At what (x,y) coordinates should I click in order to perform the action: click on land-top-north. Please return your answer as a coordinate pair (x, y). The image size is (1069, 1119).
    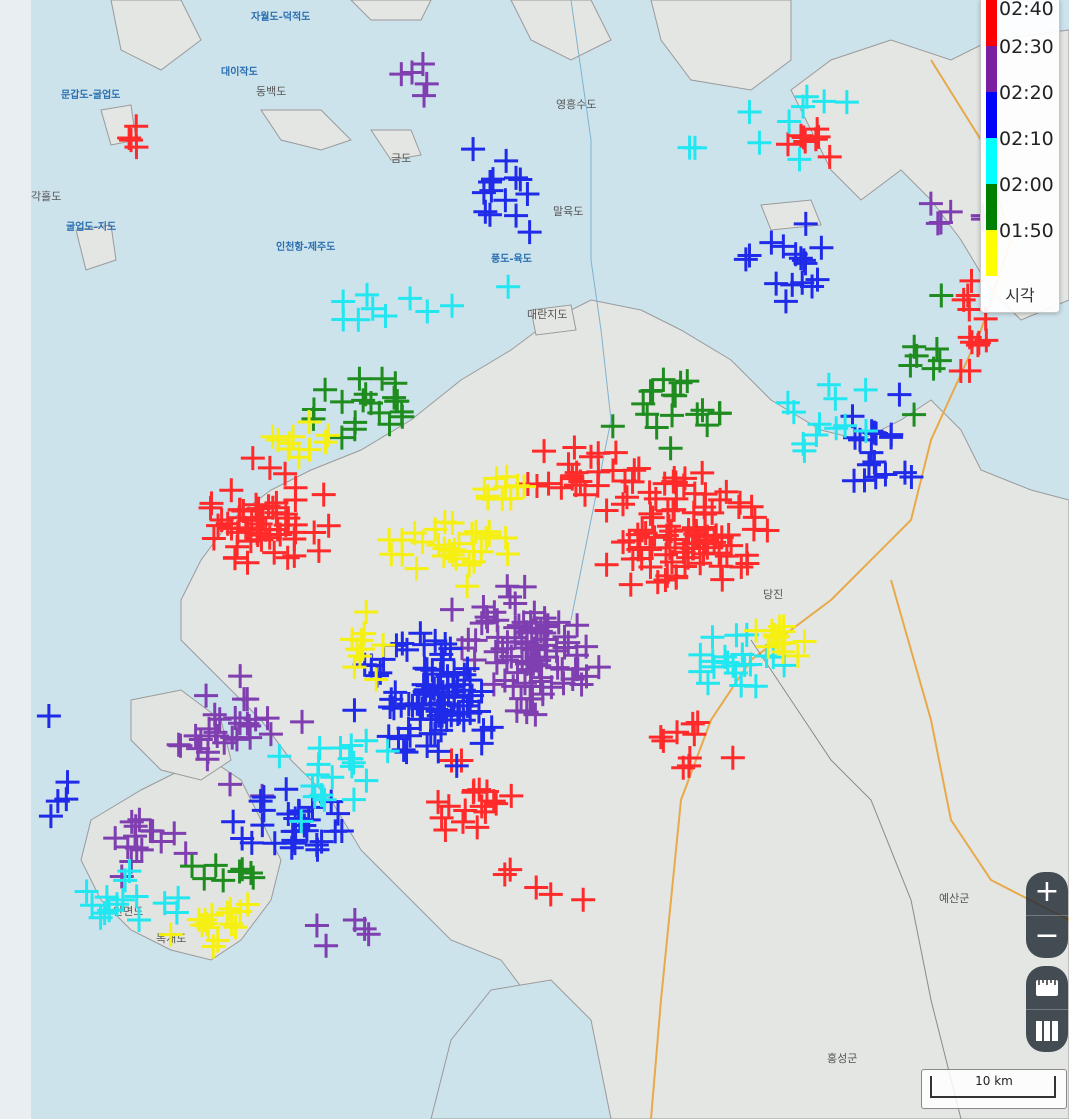
    Looking at the image, I should click on (561, 30).